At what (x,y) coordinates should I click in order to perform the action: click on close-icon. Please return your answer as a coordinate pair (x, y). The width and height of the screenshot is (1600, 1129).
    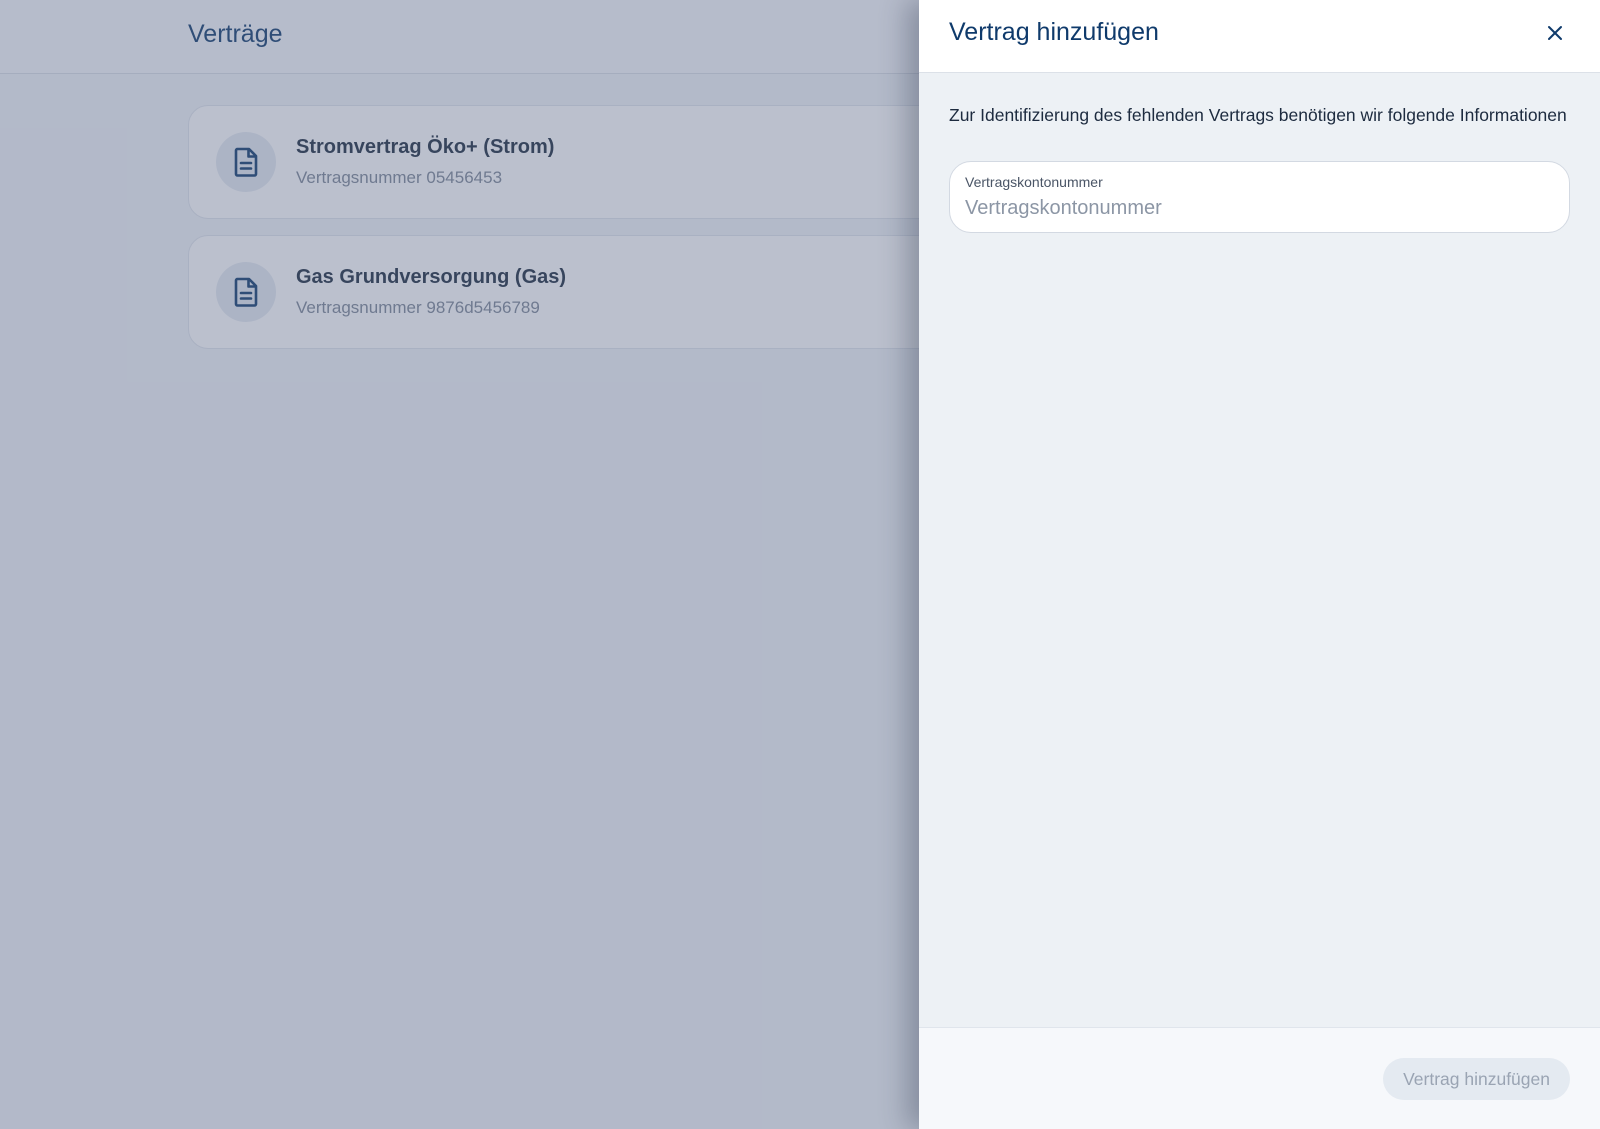
    Looking at the image, I should click on (1555, 33).